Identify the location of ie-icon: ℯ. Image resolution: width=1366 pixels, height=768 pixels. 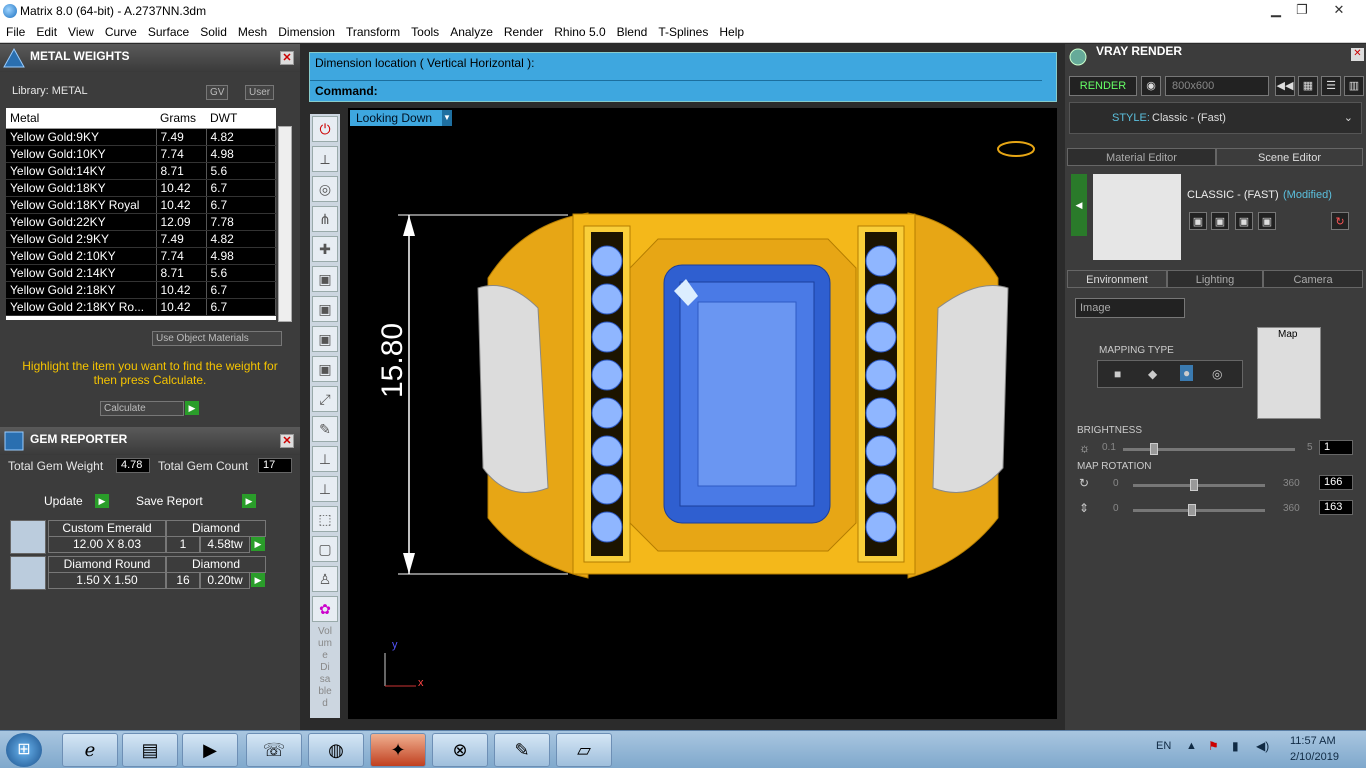
(90, 750).